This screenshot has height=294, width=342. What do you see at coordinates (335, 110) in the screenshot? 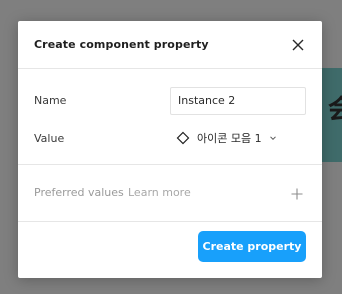
I see `background-glyph: 会` at bounding box center [335, 110].